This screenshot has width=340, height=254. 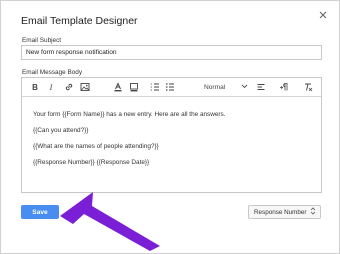 I want to click on text-color-icon, so click(x=118, y=87).